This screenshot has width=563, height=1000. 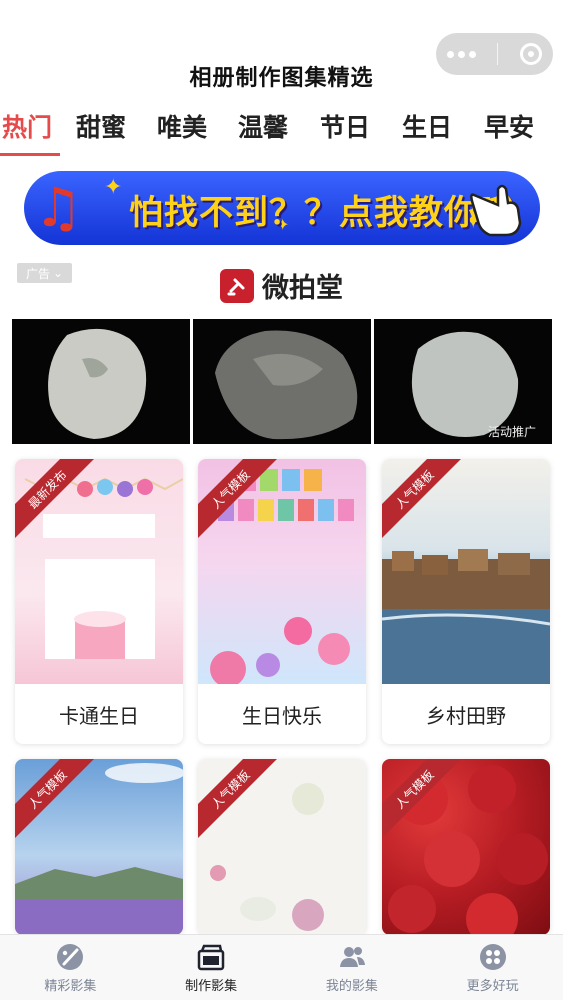 I want to click on template-title: 卡通生日, so click(x=99, y=715).